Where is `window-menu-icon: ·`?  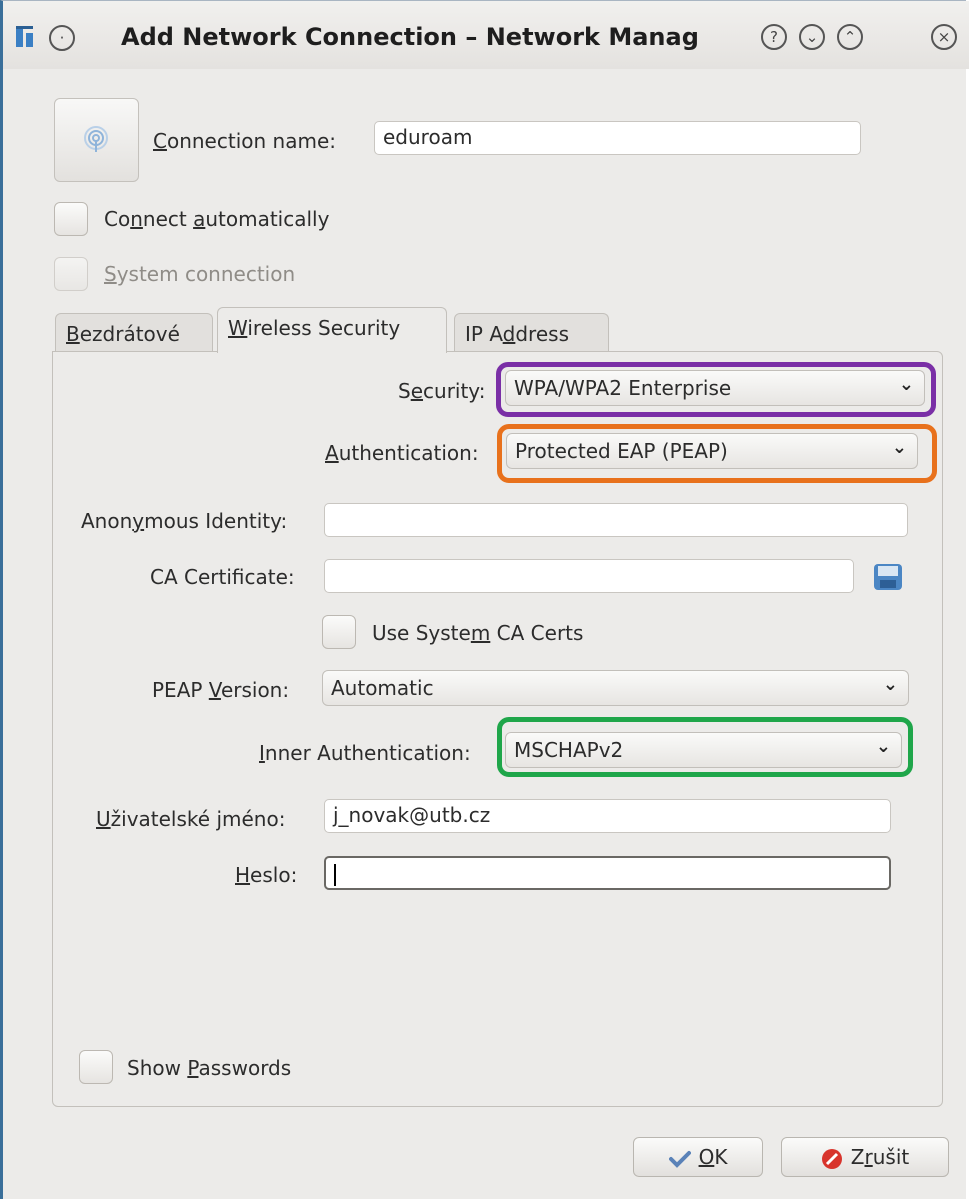 window-menu-icon: · is located at coordinates (62, 38).